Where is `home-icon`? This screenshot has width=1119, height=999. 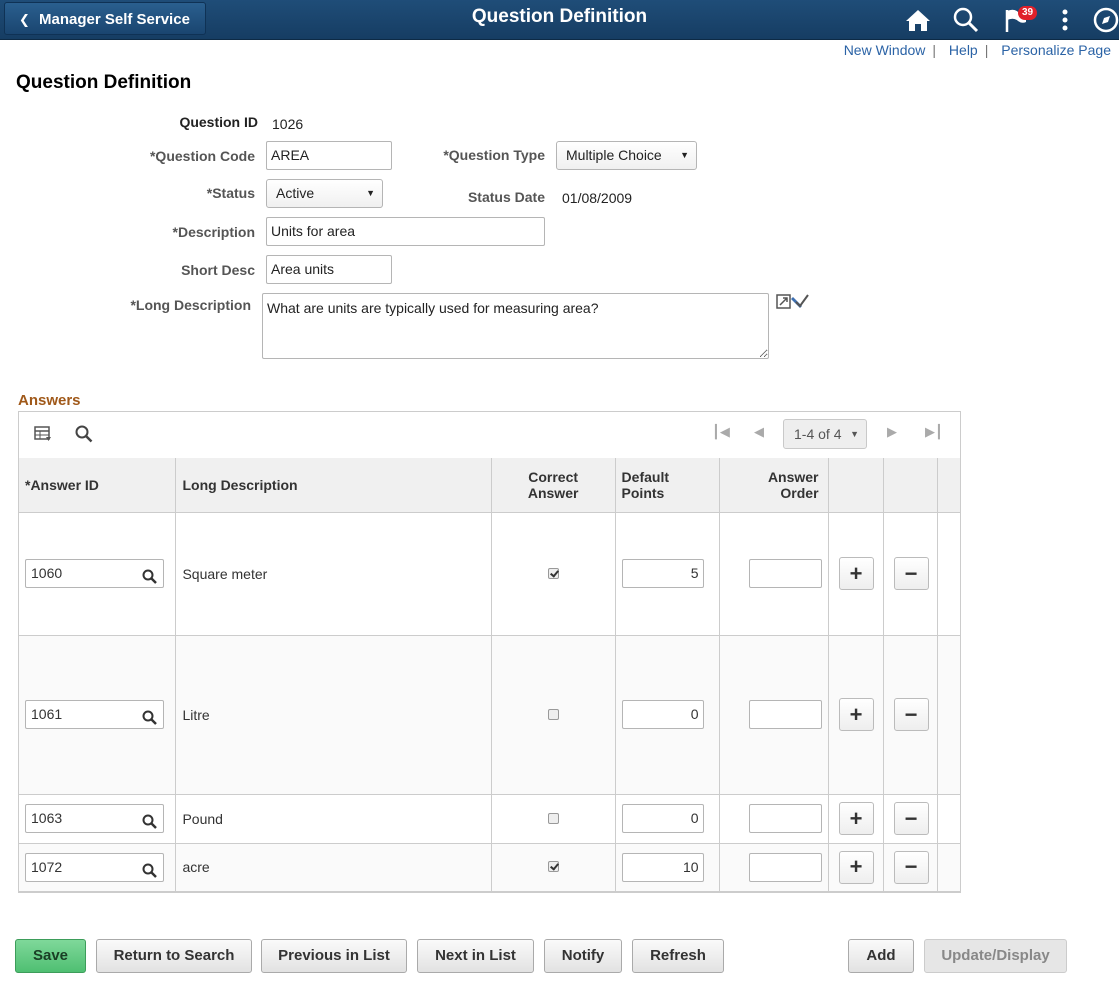
home-icon is located at coordinates (918, 19).